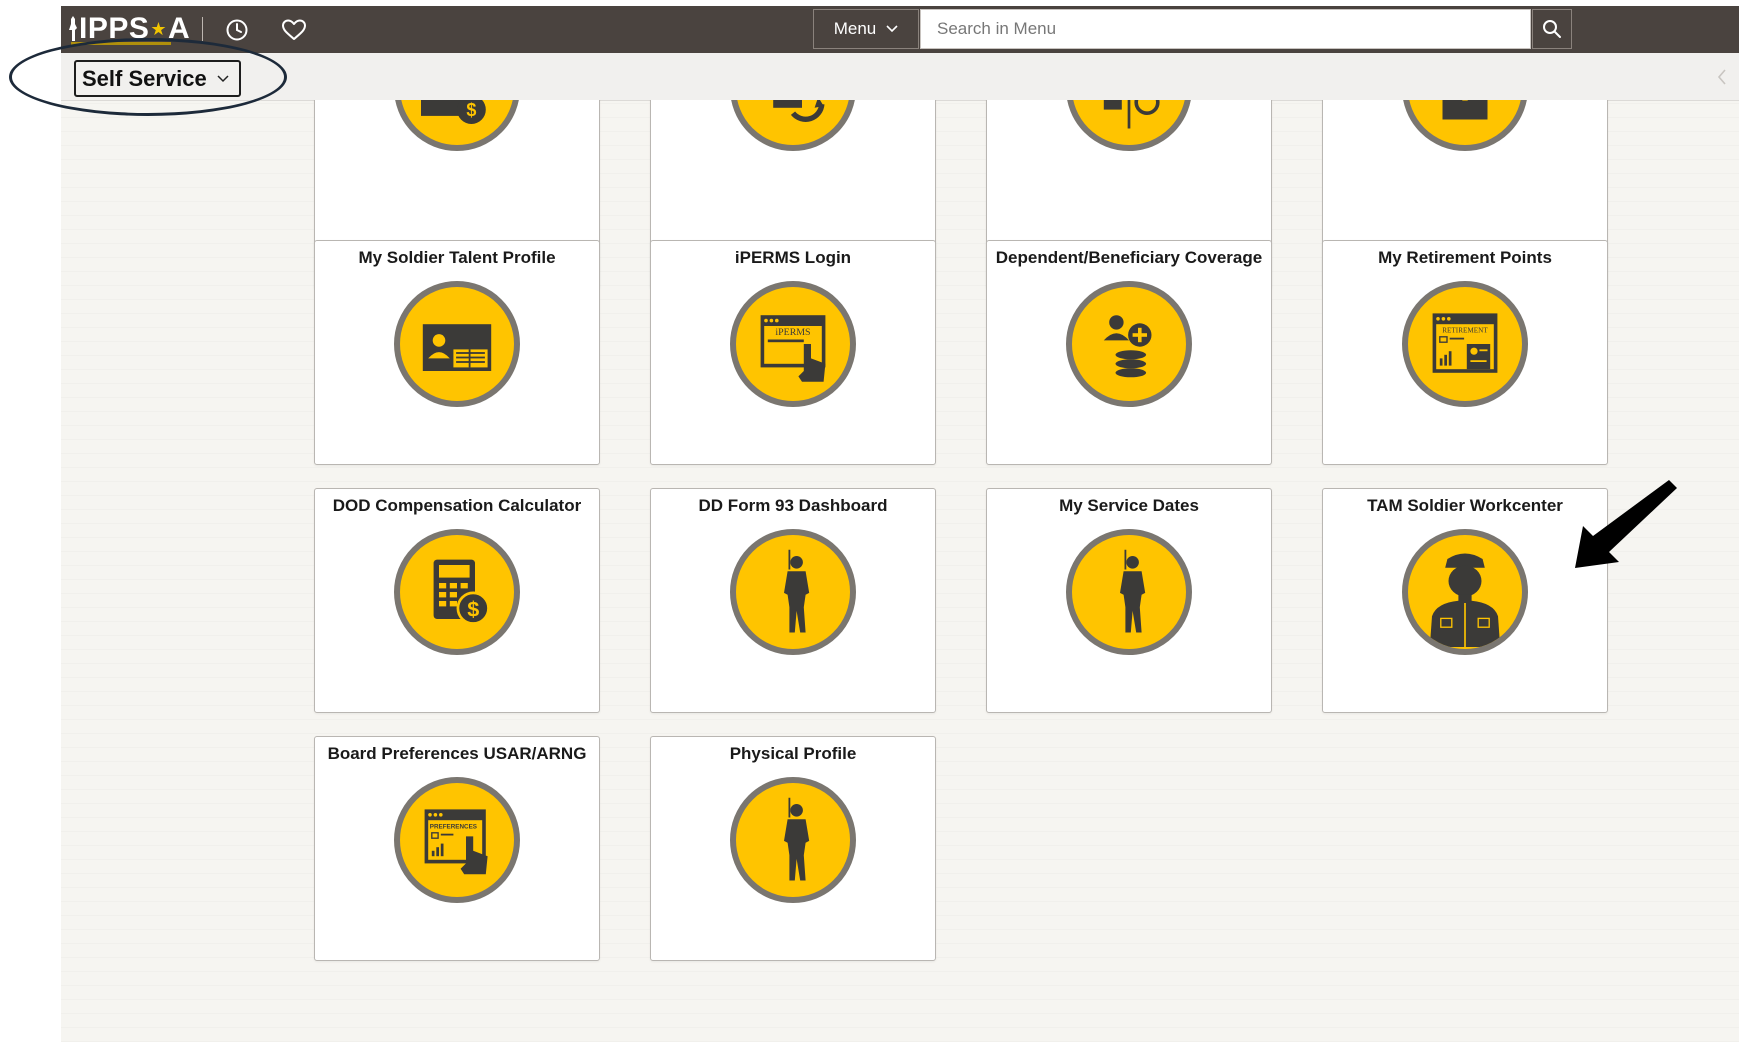  What do you see at coordinates (73, 28) in the screenshot?
I see `soldier-logo-icon` at bounding box center [73, 28].